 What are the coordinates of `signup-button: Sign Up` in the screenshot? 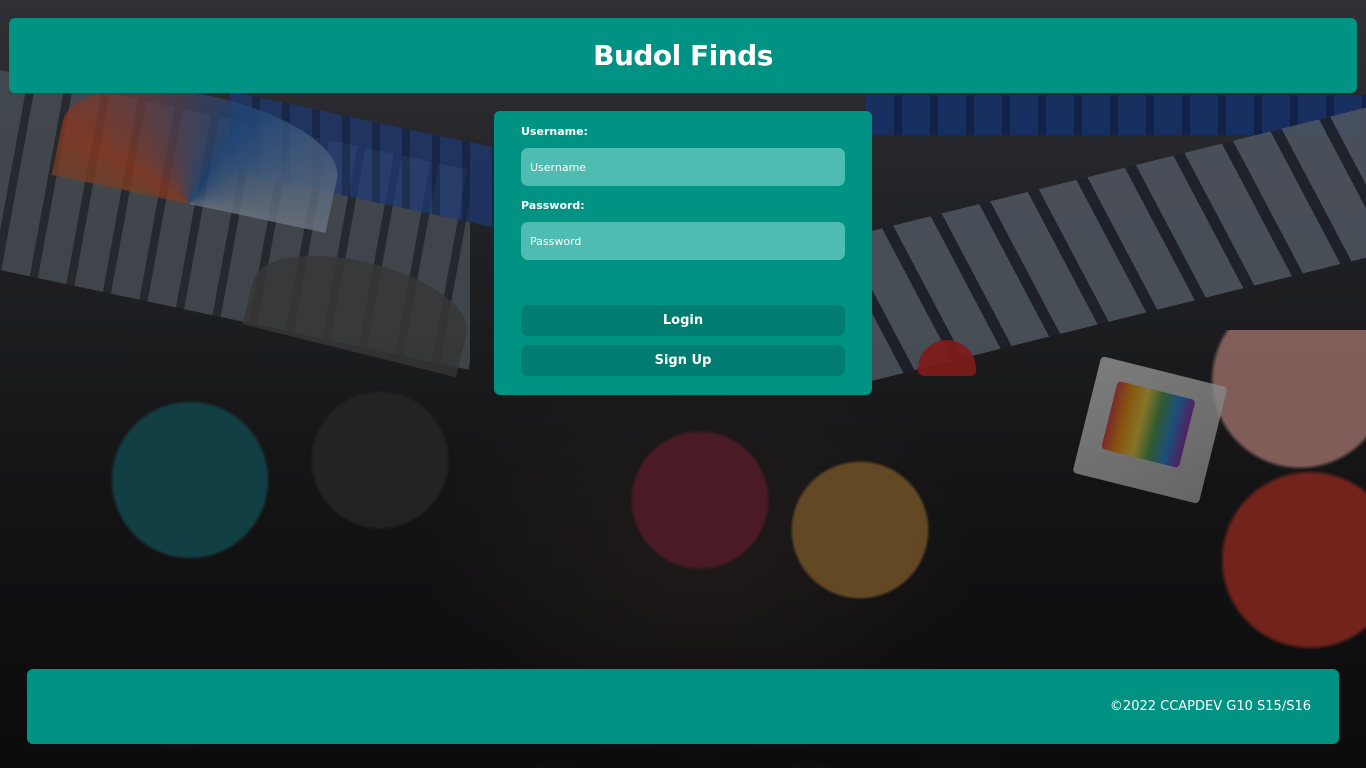 It's located at (683, 360).